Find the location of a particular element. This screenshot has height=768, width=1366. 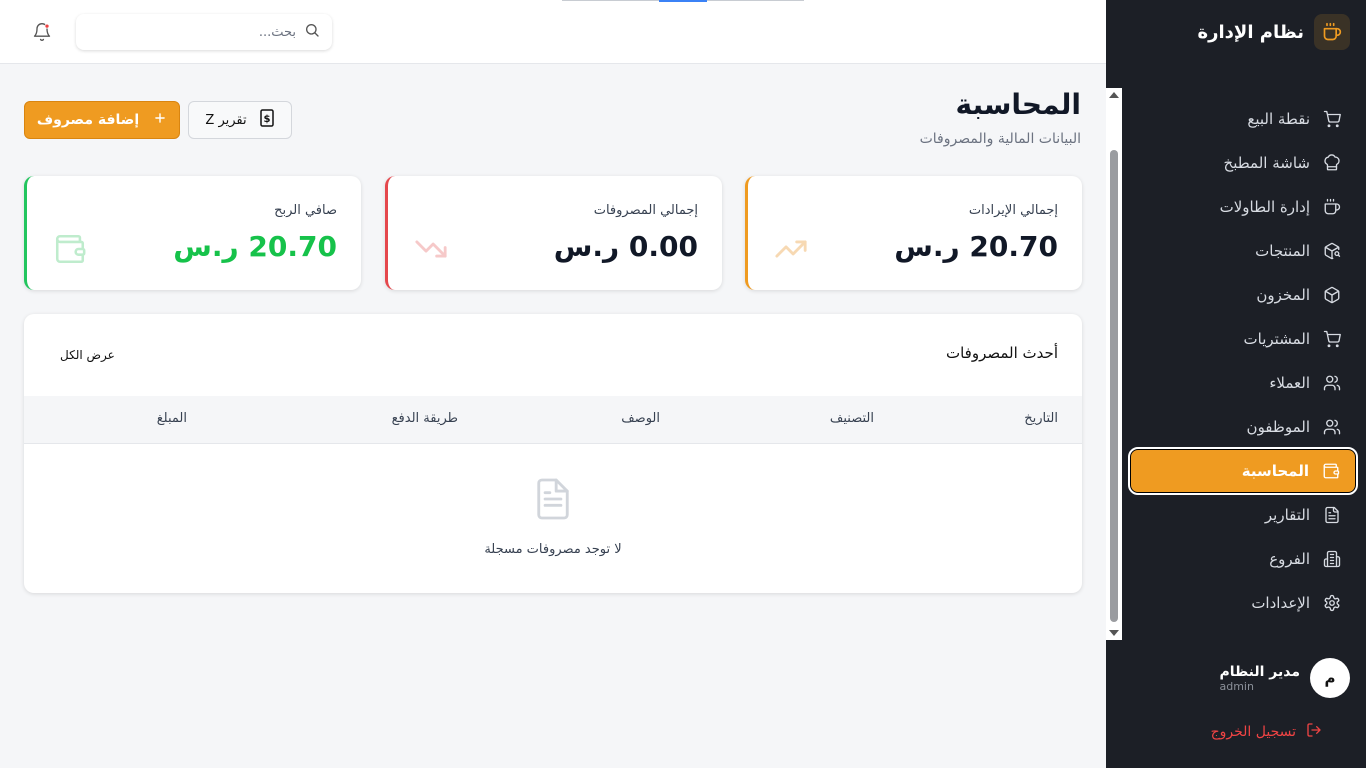

revenue-card: إجمالي الإيرادات 20.70 ر.س is located at coordinates (913, 233).